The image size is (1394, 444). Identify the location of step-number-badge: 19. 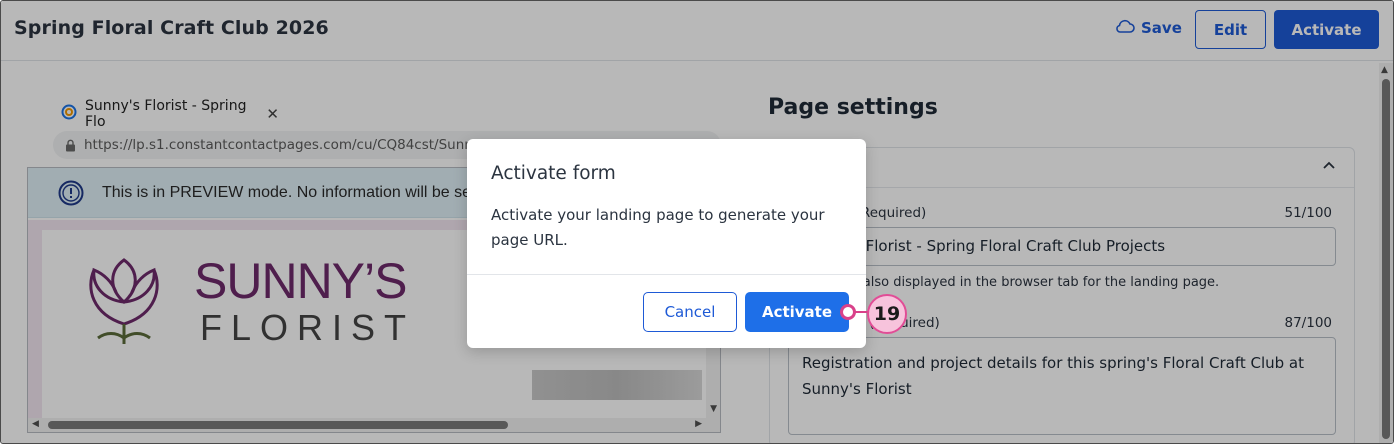
(887, 314).